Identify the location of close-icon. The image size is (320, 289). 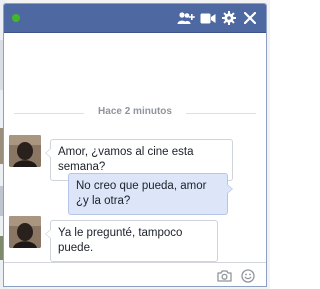
(250, 18).